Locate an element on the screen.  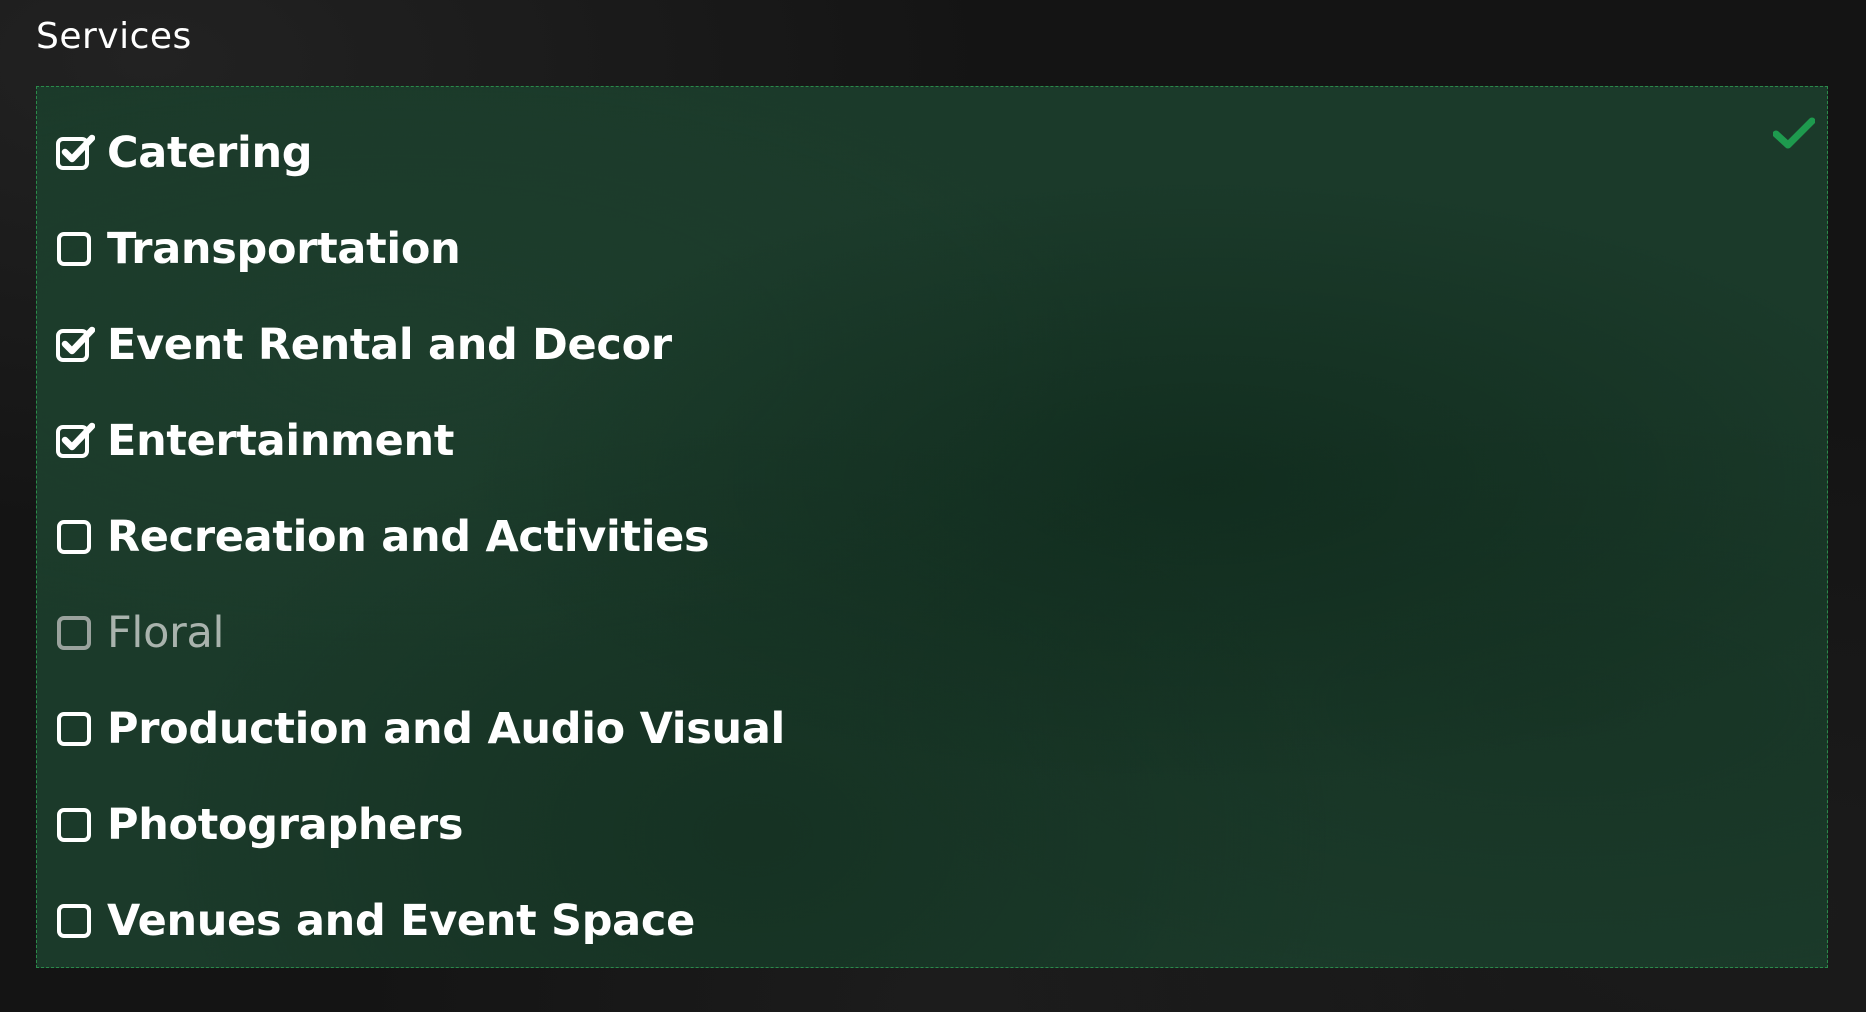
service-option-transportation: Transportation is located at coordinates (420, 249).